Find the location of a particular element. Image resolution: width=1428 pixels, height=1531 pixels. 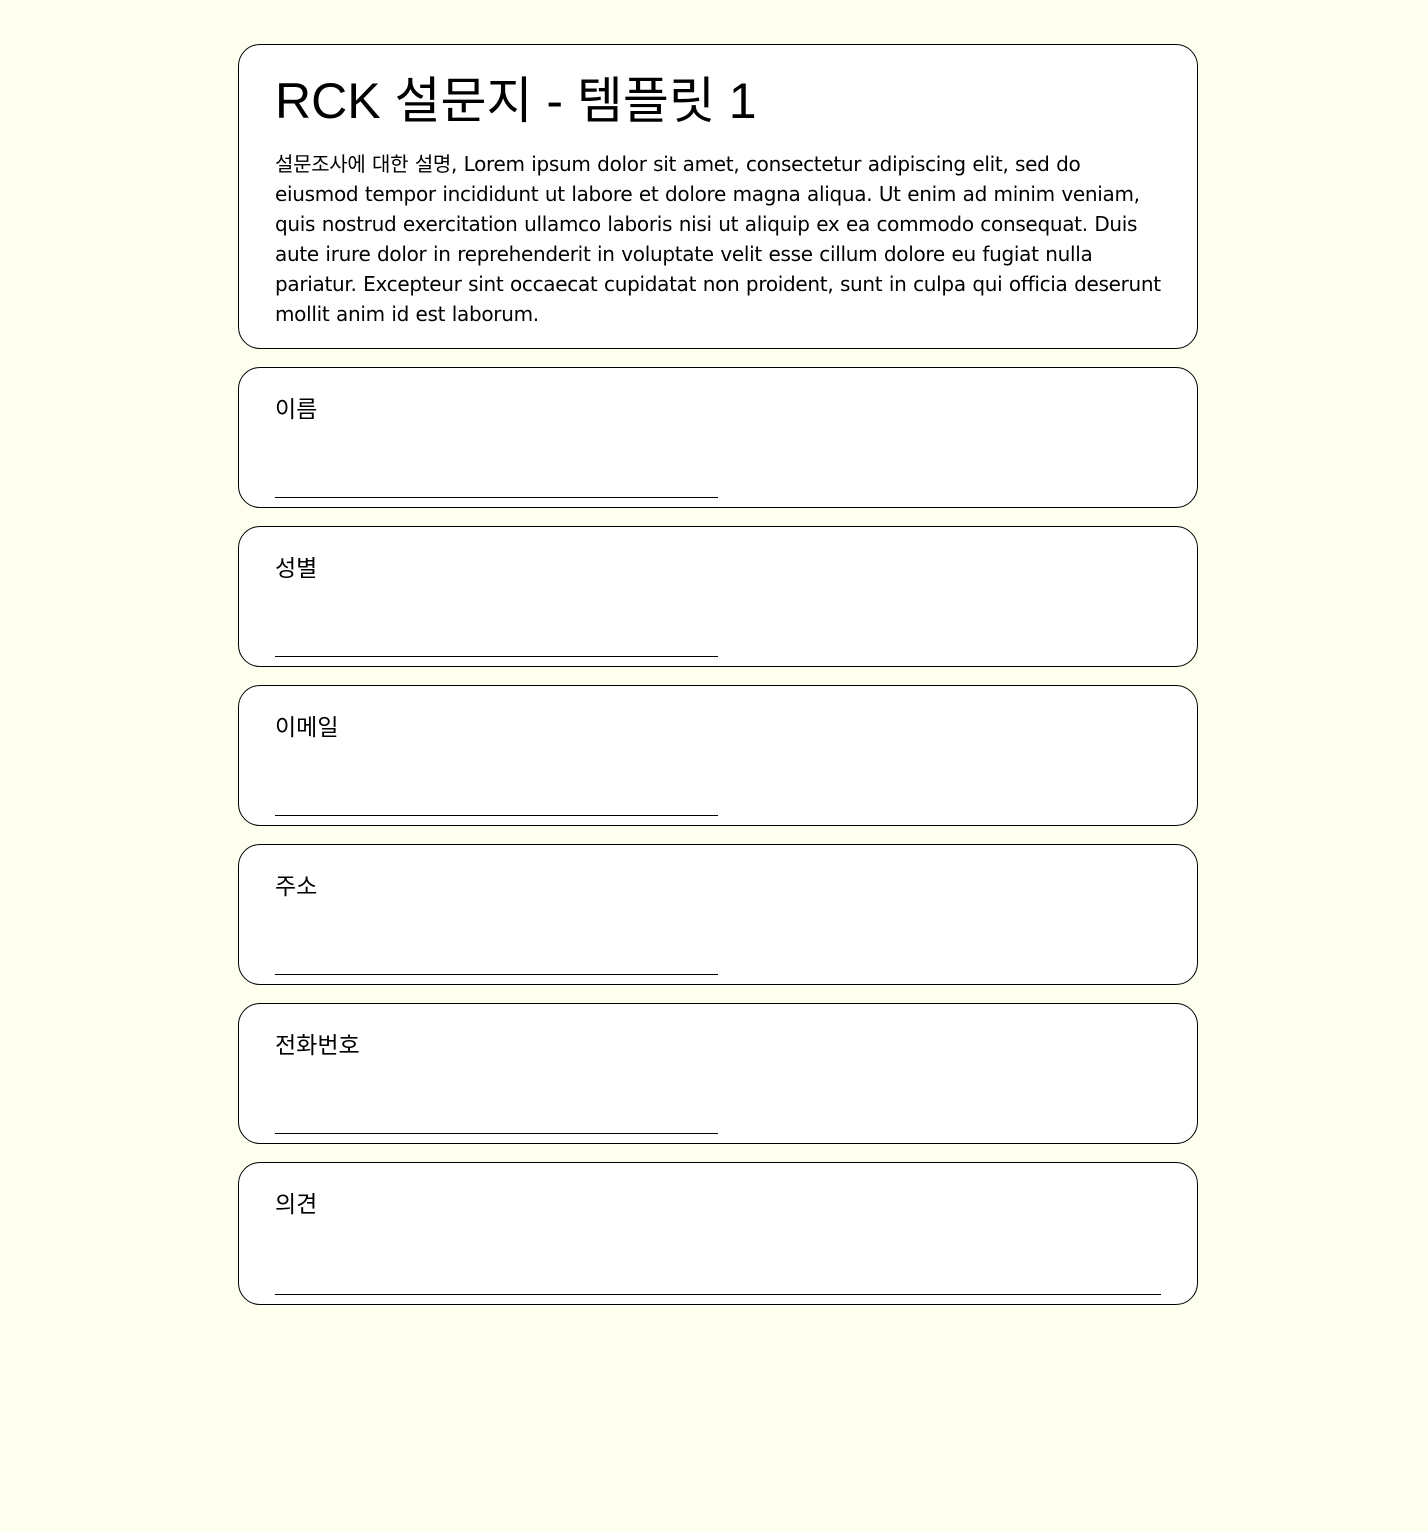

question-card-phone: 전화번호 is located at coordinates (718, 1073).